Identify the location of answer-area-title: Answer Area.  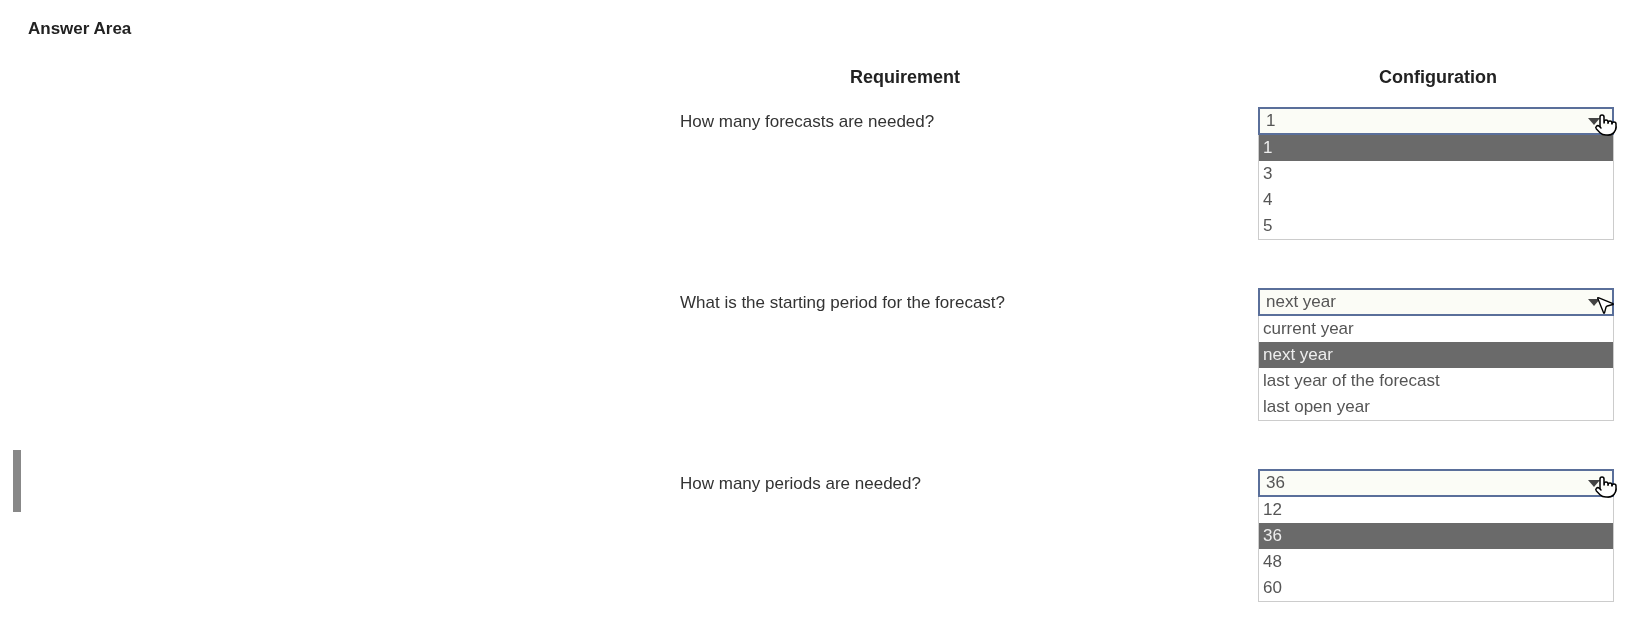
(80, 29).